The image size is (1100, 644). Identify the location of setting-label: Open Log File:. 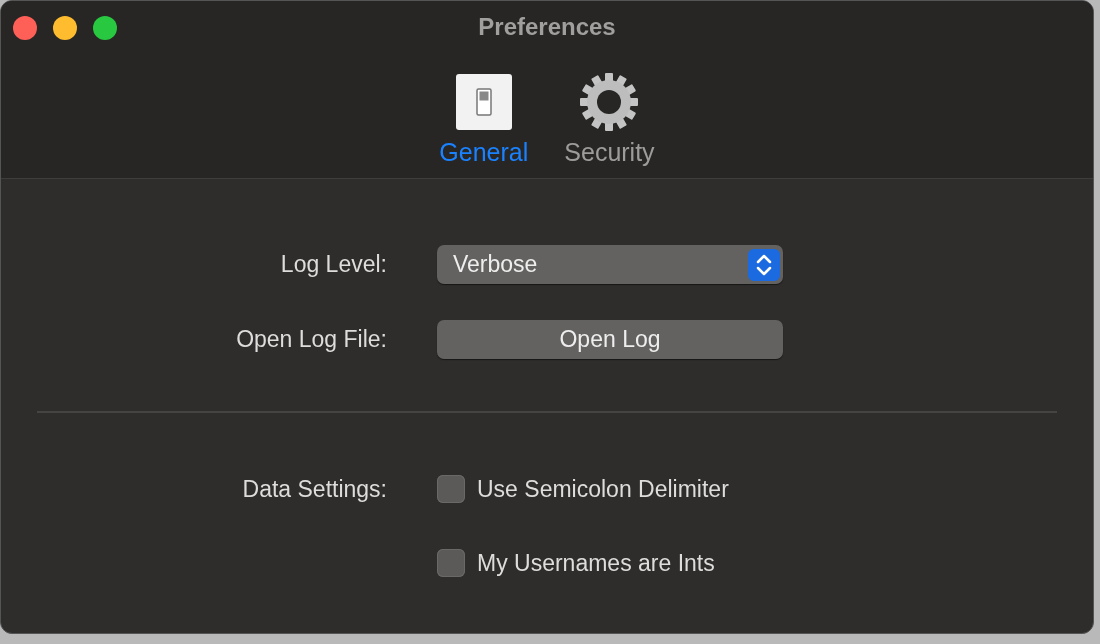
(311, 339).